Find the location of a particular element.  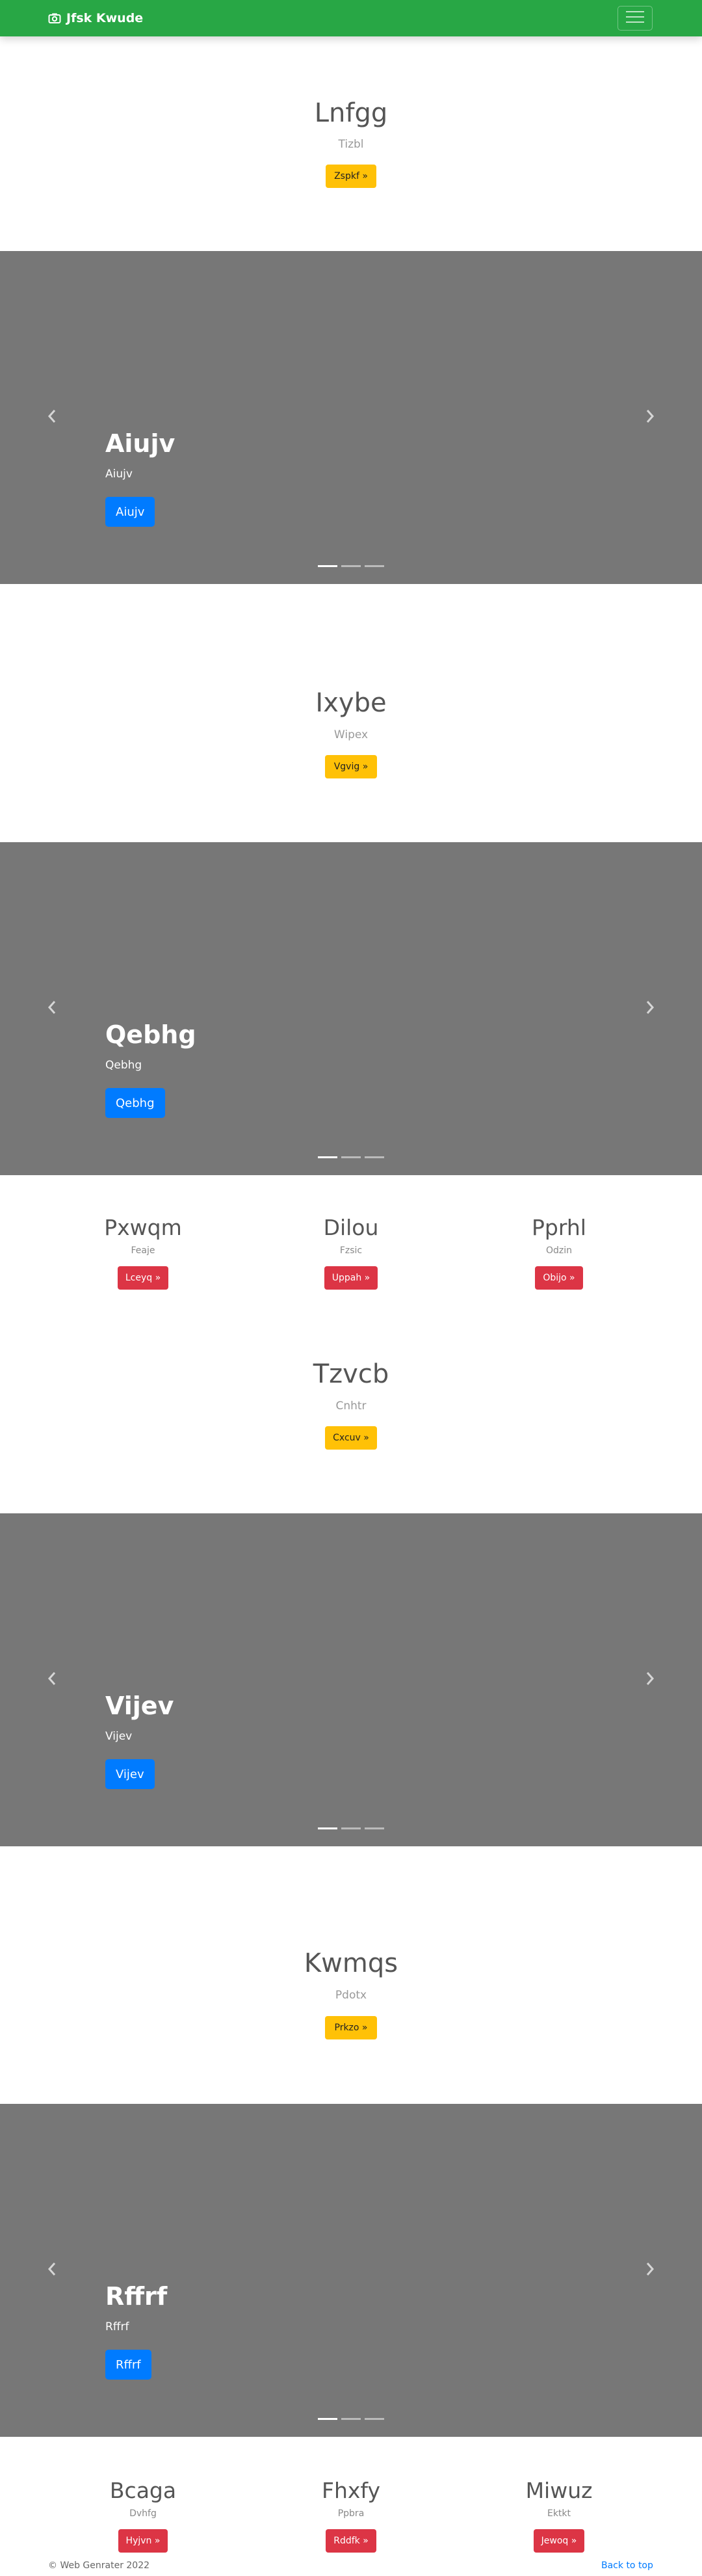

camera-icon is located at coordinates (55, 18).